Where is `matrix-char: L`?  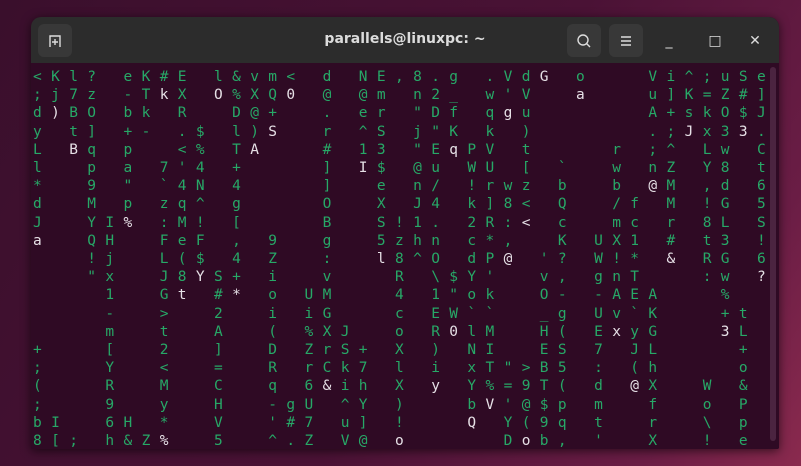 matrix-char: L is located at coordinates (164, 259).